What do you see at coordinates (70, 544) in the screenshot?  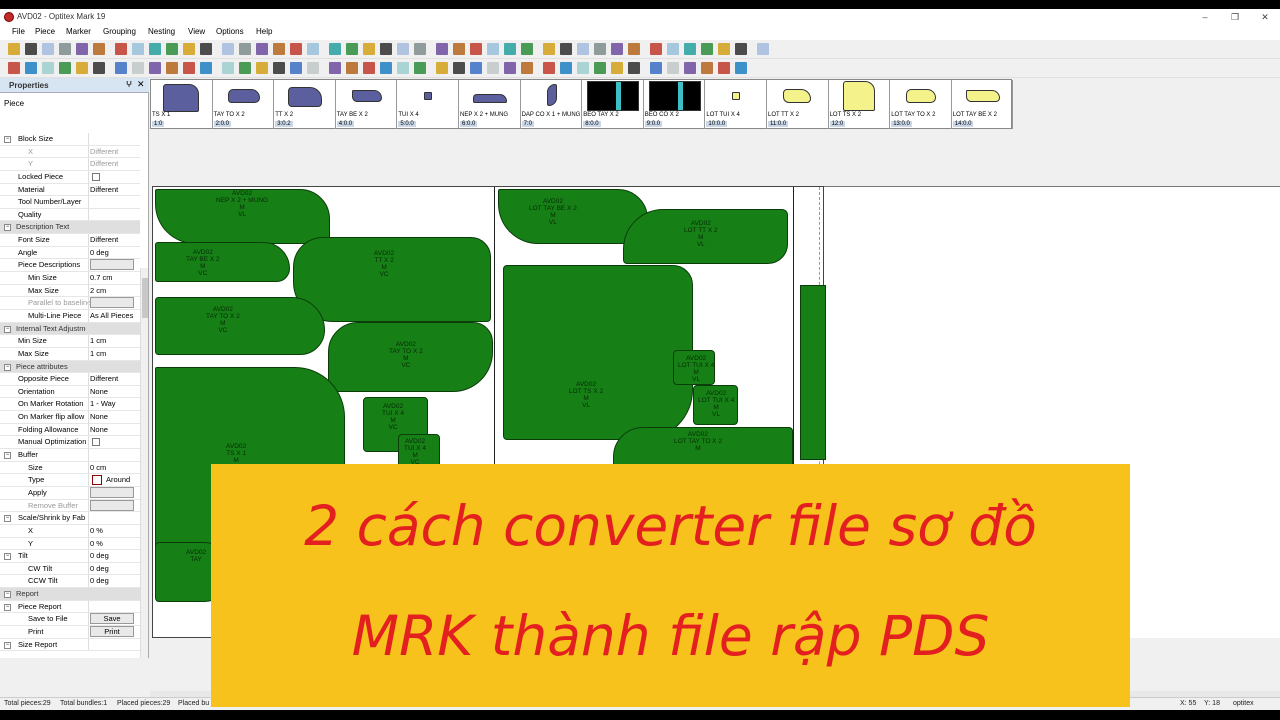 I see `property-row-33: Y0 %` at bounding box center [70, 544].